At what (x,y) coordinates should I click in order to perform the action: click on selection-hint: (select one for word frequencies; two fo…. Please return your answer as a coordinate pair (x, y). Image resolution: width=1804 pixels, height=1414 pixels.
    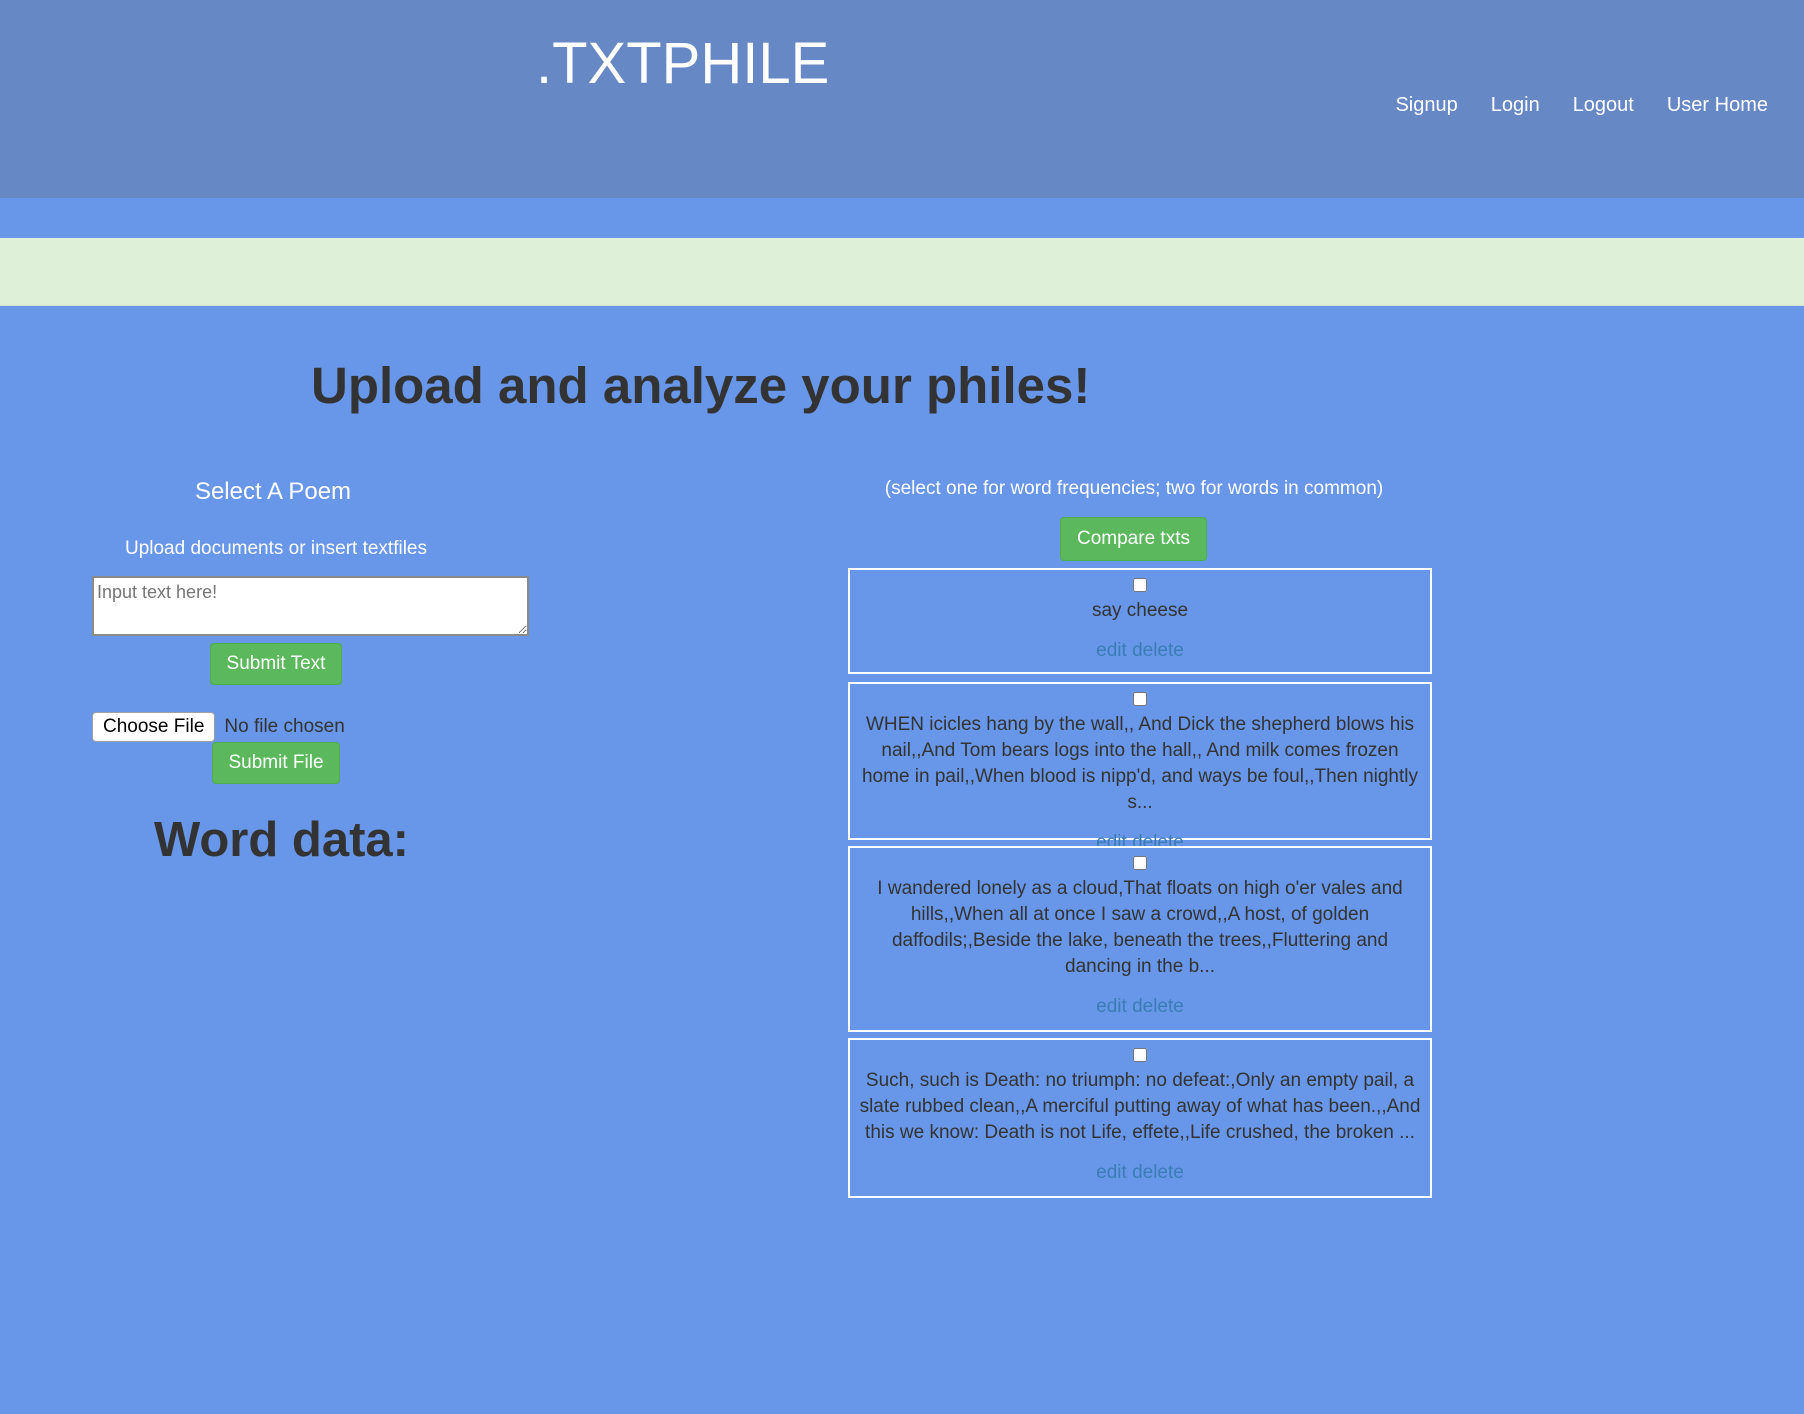
    Looking at the image, I should click on (1134, 488).